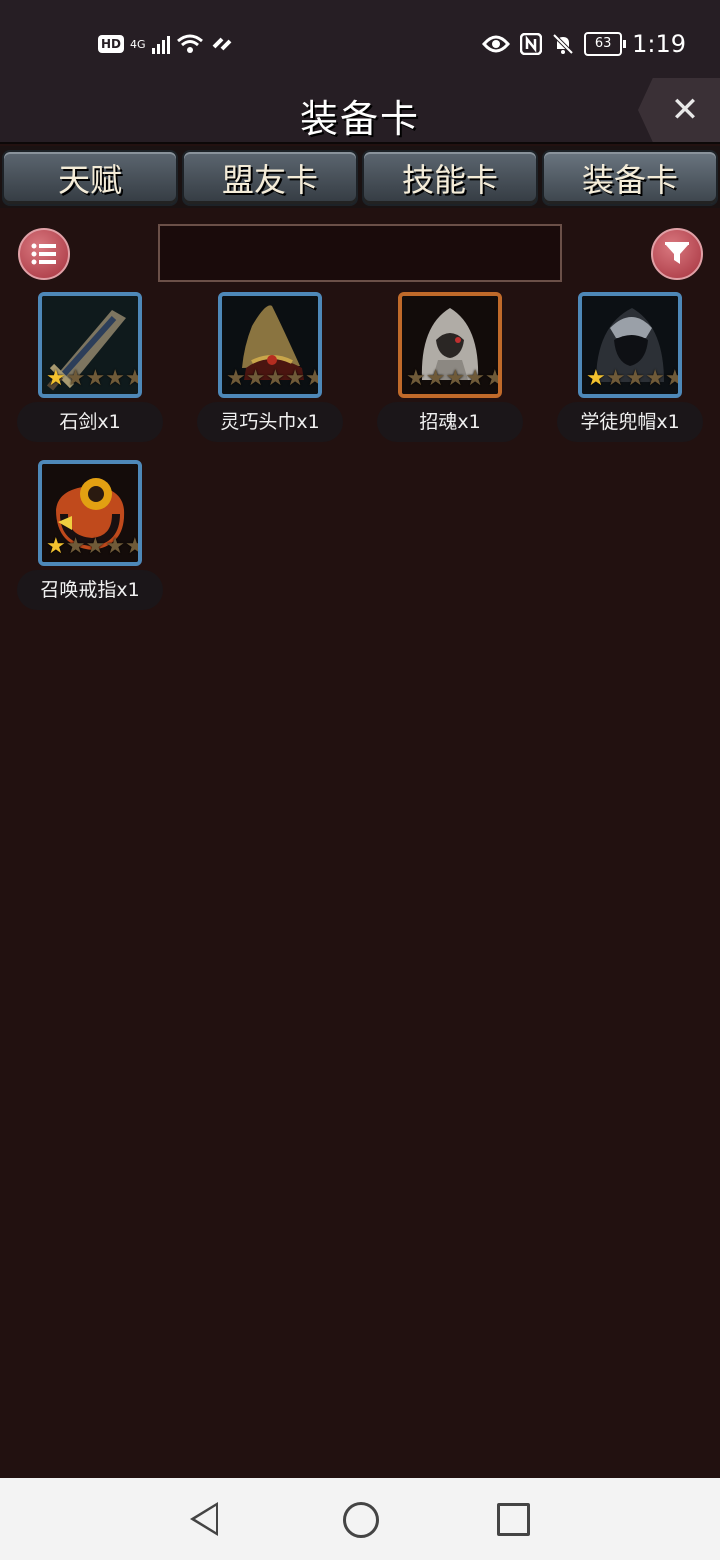 The image size is (720, 1560). I want to click on card-label: 学徒兜帽x1, so click(630, 422).